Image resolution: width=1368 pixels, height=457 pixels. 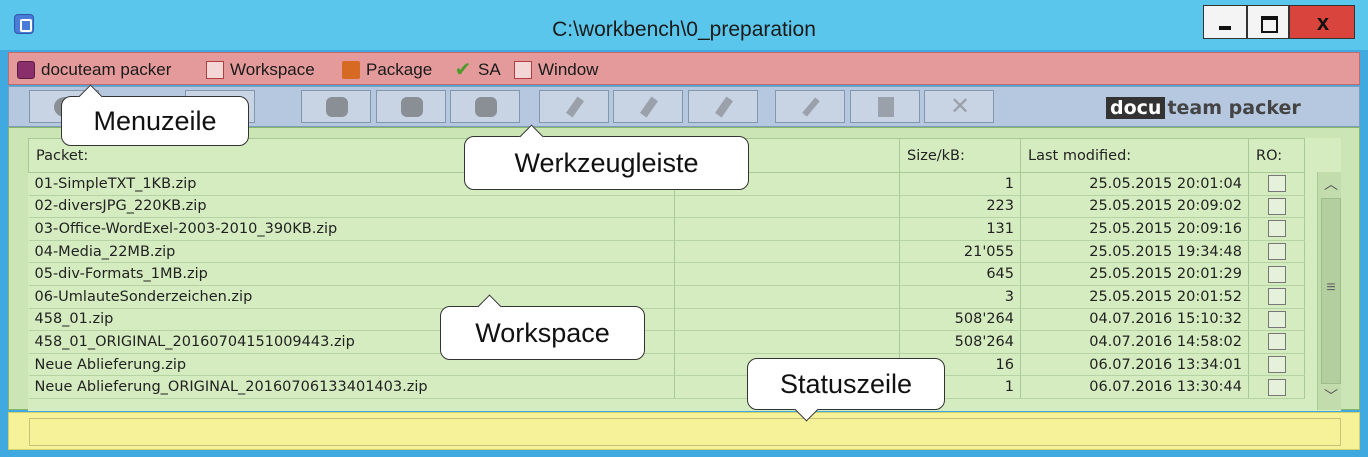 I want to click on database-edit-icon, so click(x=337, y=107).